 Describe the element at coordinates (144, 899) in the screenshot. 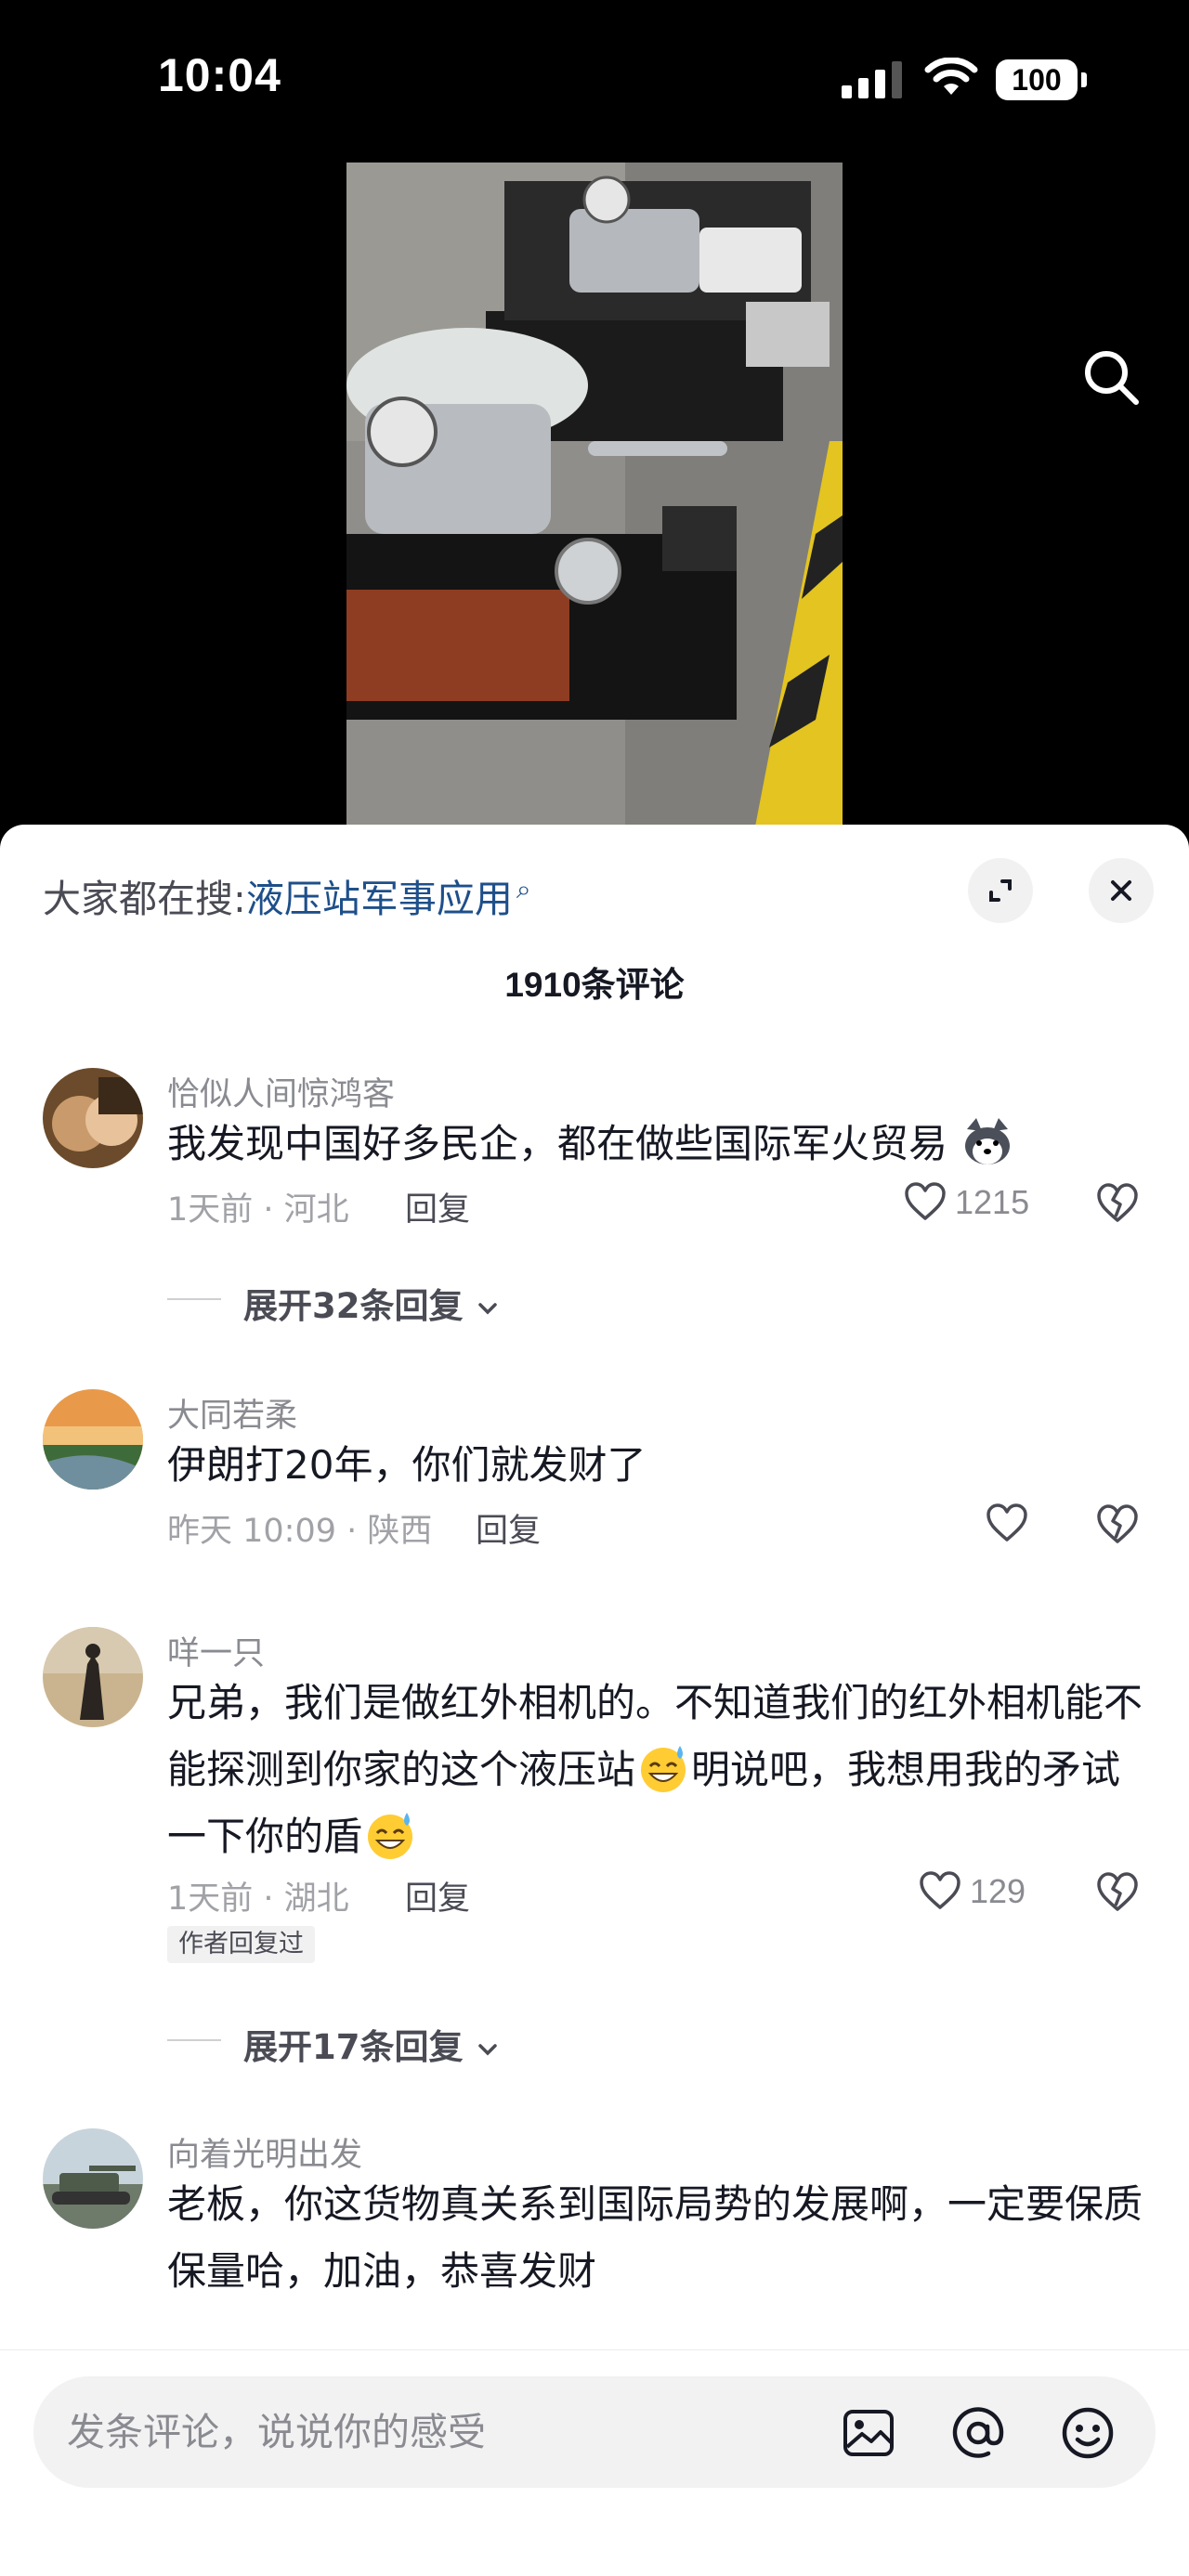

I see `hot-search-label: 大家都在搜:` at that location.